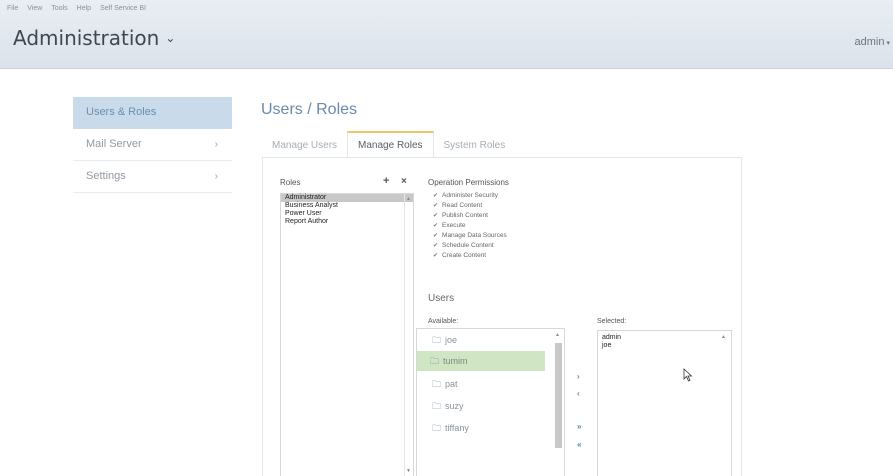  Describe the element at coordinates (481, 340) in the screenshot. I see `available-user-item: 🗀 joe` at that location.